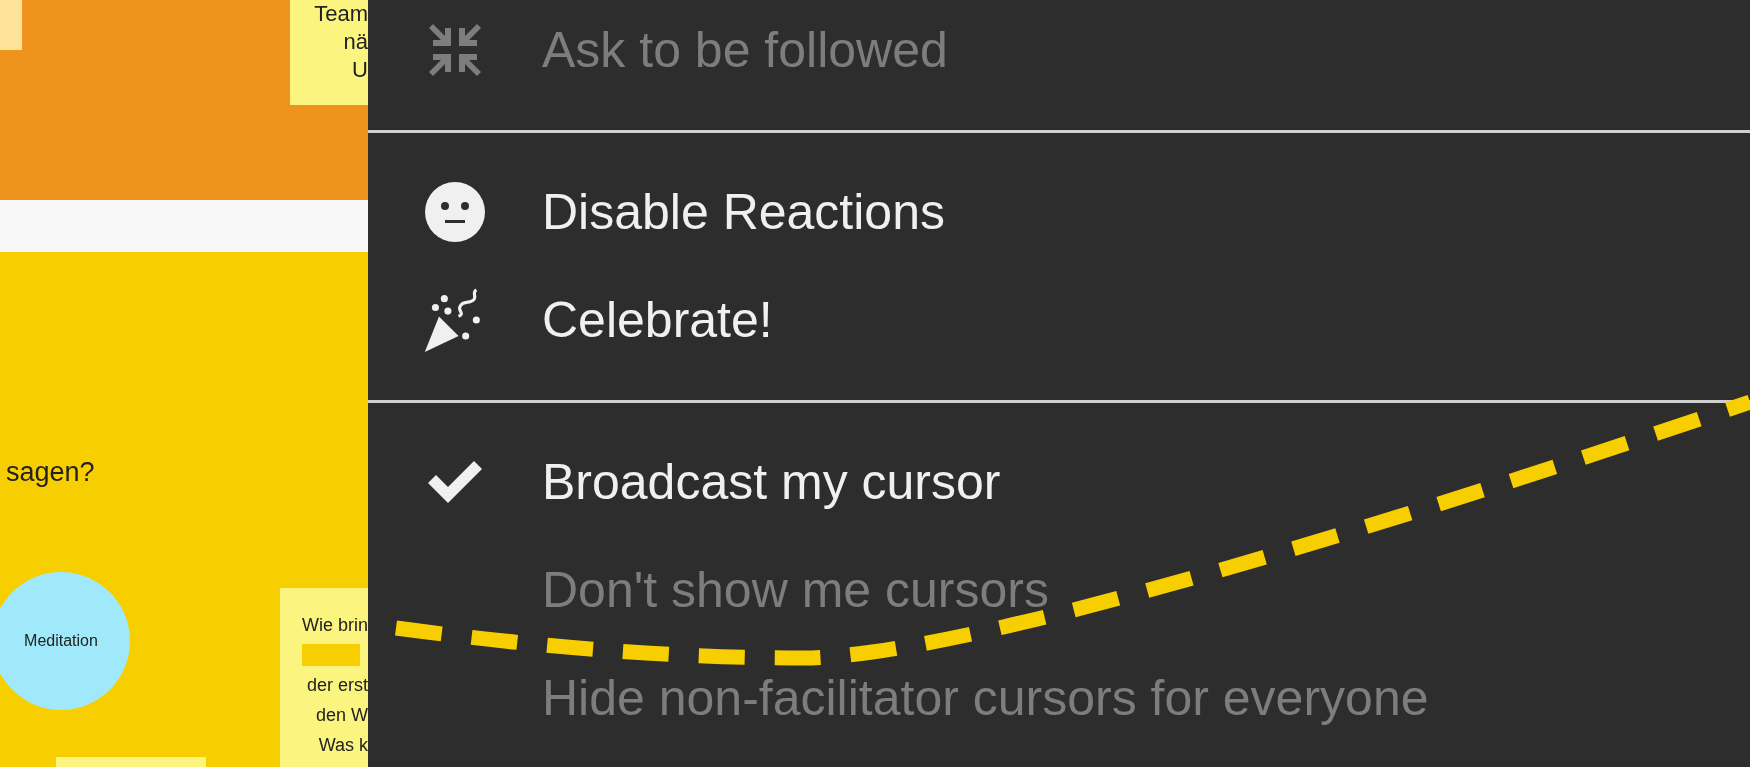  Describe the element at coordinates (455, 212) in the screenshot. I see `neutral-face-icon` at that location.